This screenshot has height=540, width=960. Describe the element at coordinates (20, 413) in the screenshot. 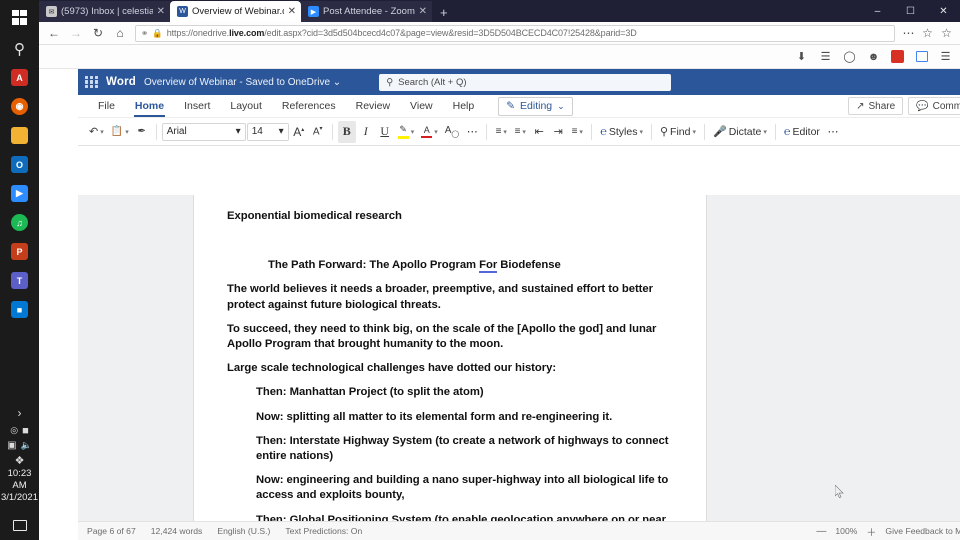

I see `tray-expand-button: ›` at that location.